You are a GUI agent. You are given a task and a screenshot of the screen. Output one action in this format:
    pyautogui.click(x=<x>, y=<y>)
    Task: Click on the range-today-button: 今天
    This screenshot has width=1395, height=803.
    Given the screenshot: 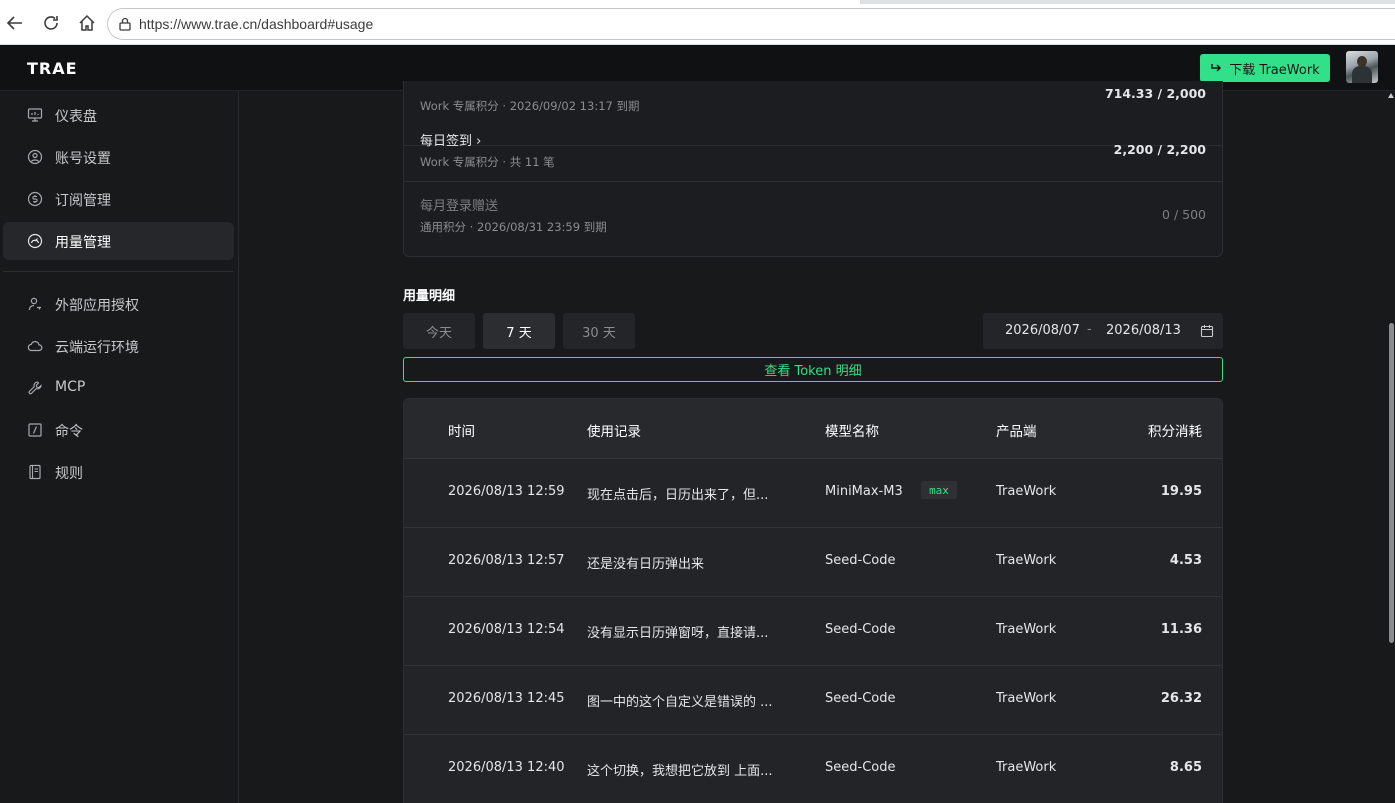 What is the action you would take?
    pyautogui.click(x=439, y=331)
    